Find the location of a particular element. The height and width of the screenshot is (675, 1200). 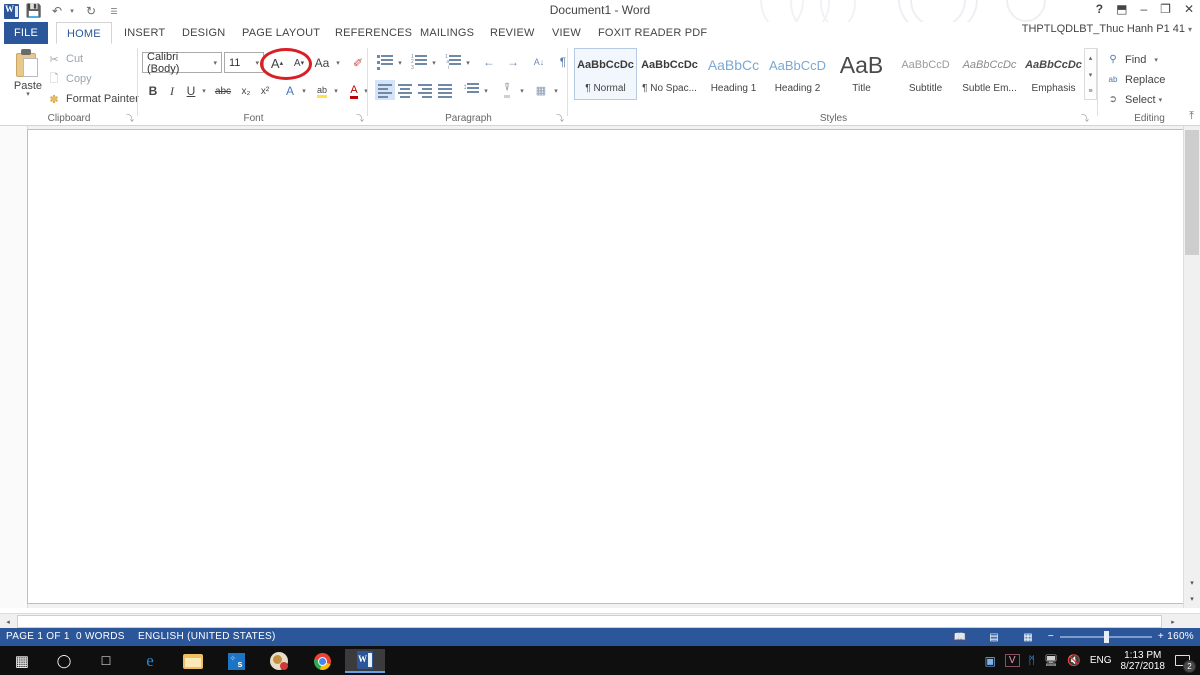

copy-button: 🗋 Copy is located at coordinates (69, 79).